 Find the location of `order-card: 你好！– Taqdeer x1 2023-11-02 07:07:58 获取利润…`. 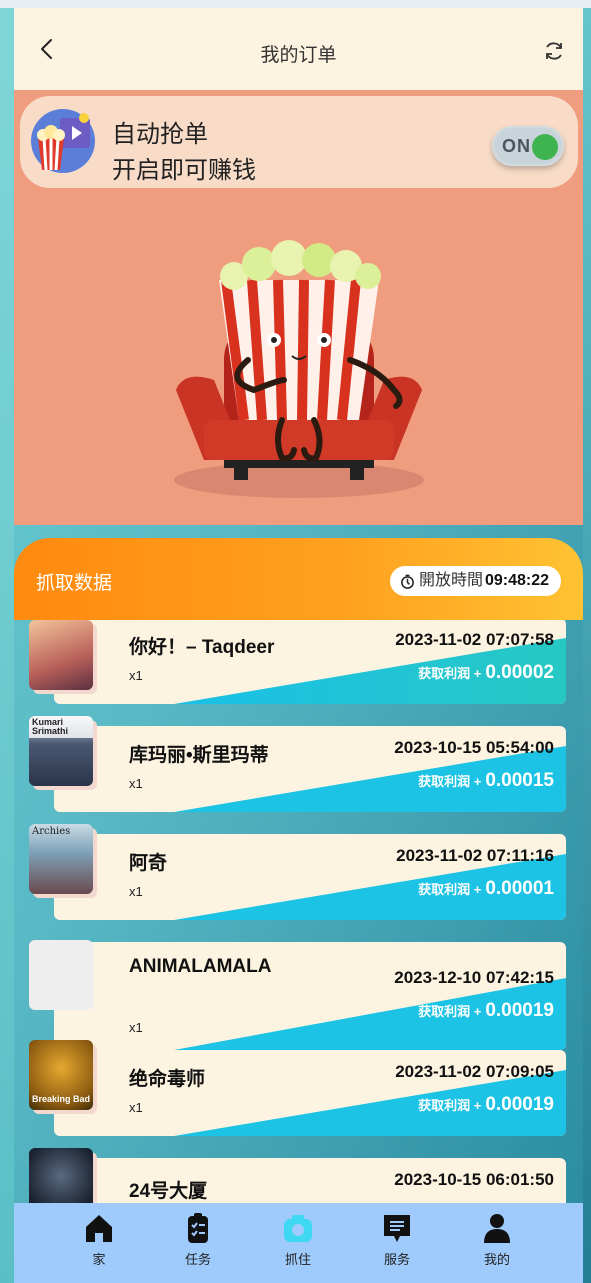

order-card: 你好！– Taqdeer x1 2023-11-02 07:07:58 获取利润… is located at coordinates (310, 662).